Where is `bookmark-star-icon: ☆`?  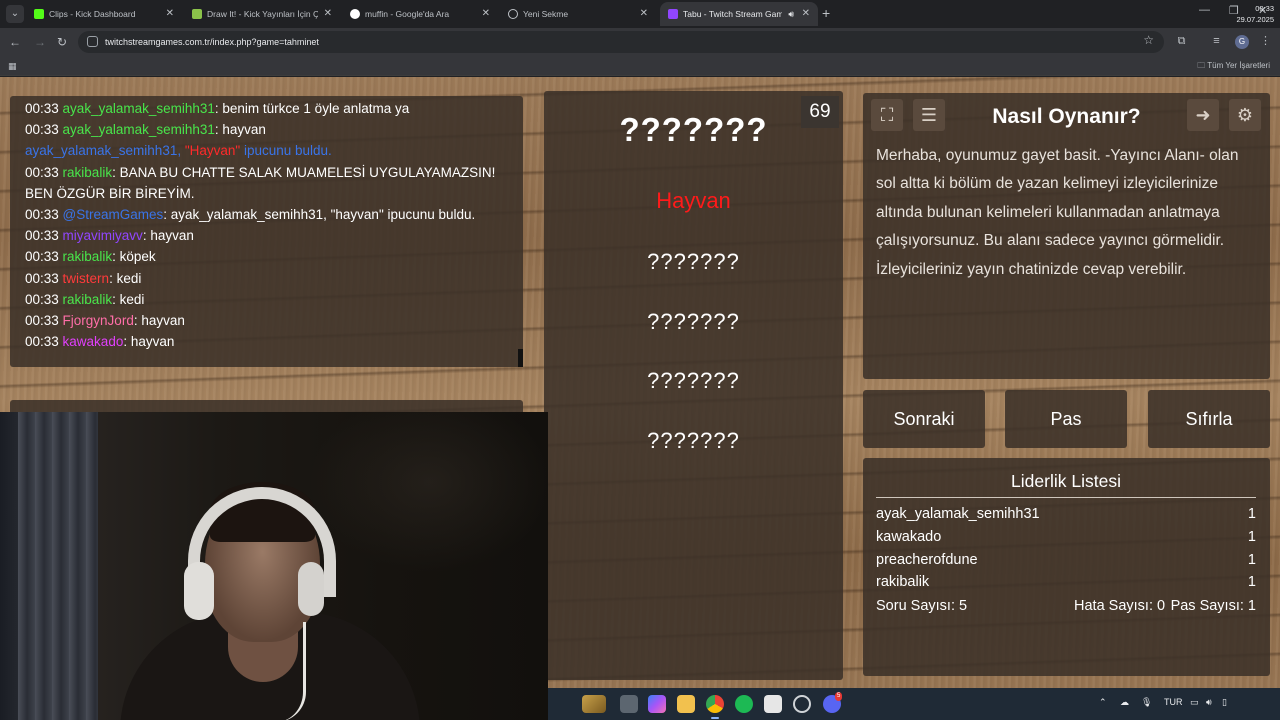
bookmark-star-icon: ☆ is located at coordinates (1148, 40).